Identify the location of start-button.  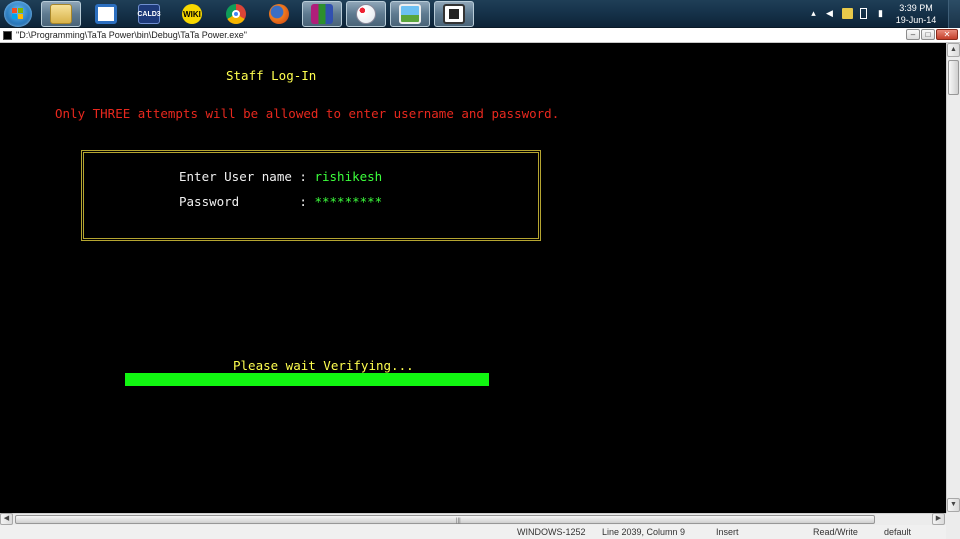
(18, 14).